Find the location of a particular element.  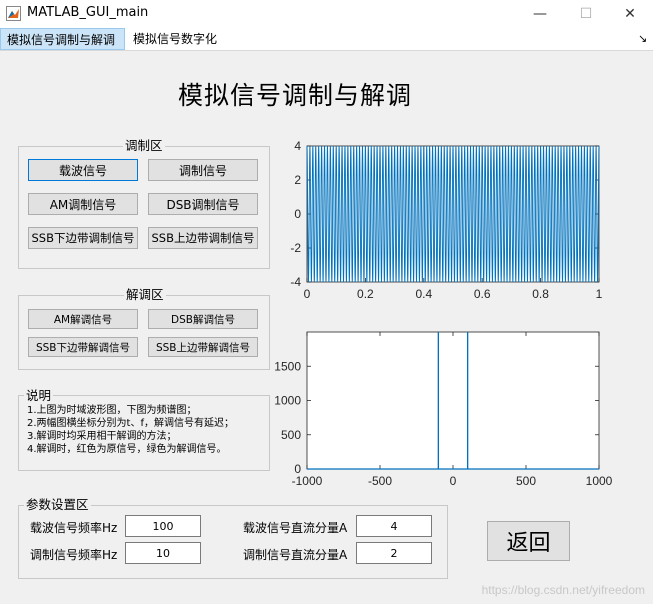

time-domain-chart: 0 0.2 0.4 0.6 0.8 1 -4 -2 0 2 4 is located at coordinates (446, 220).